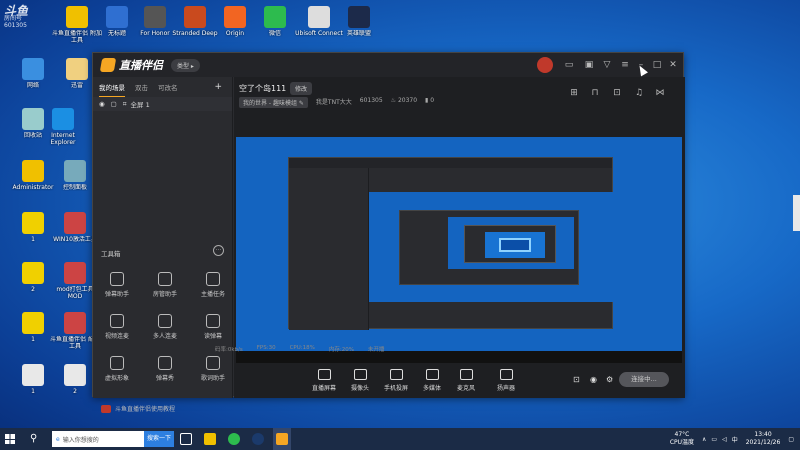 The width and height of the screenshot is (800, 450). Describe the element at coordinates (159, 439) in the screenshot. I see `search-button: 搜索一下` at that location.